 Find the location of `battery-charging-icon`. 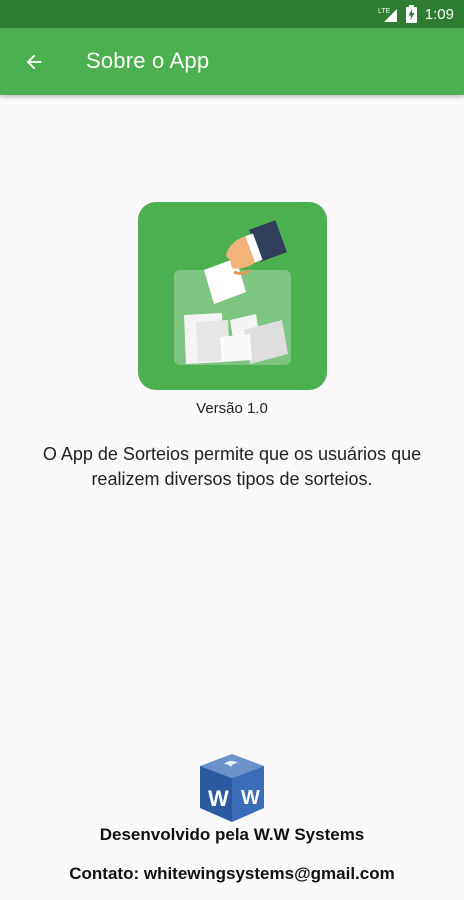

battery-charging-icon is located at coordinates (411, 14).